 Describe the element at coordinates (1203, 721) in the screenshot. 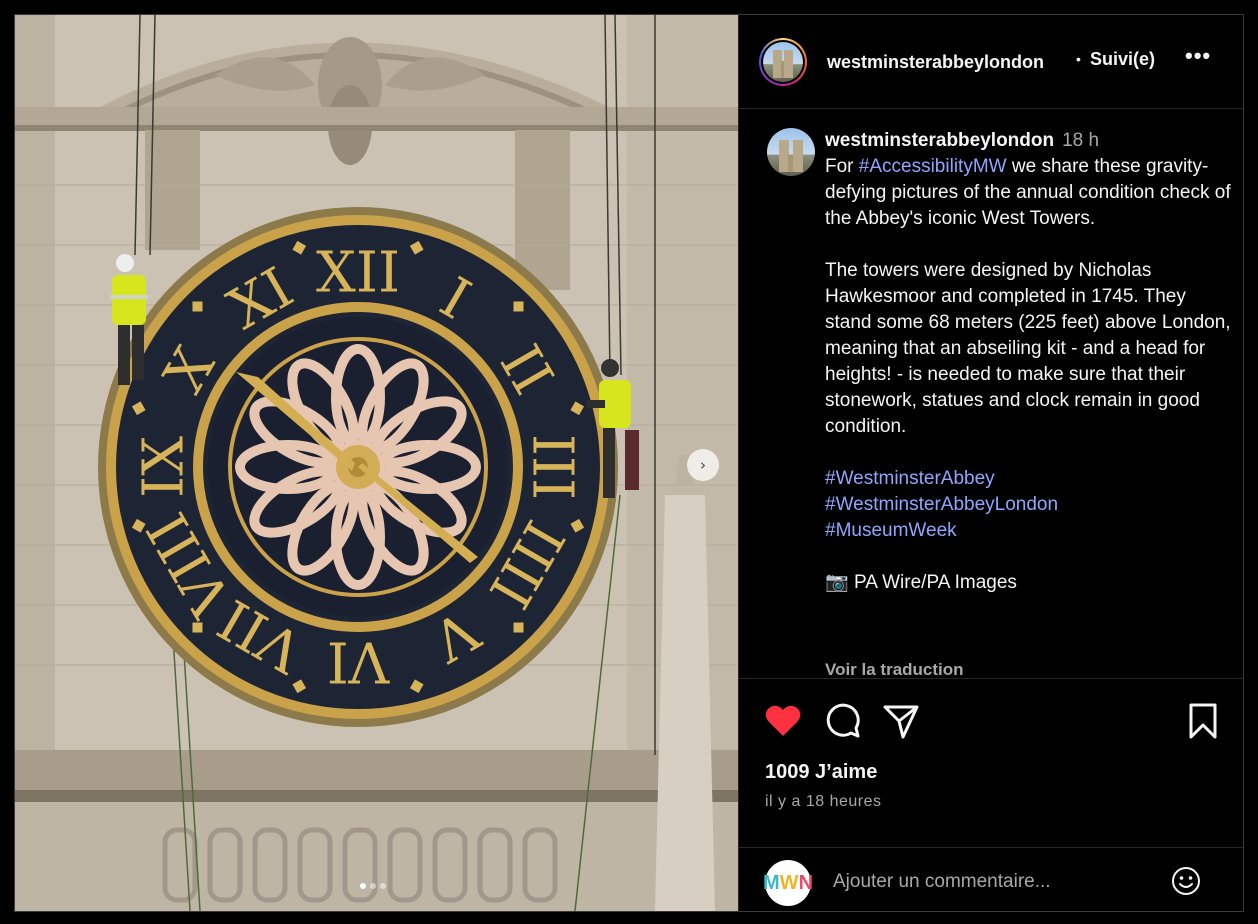

I see `bookmark-icon` at that location.